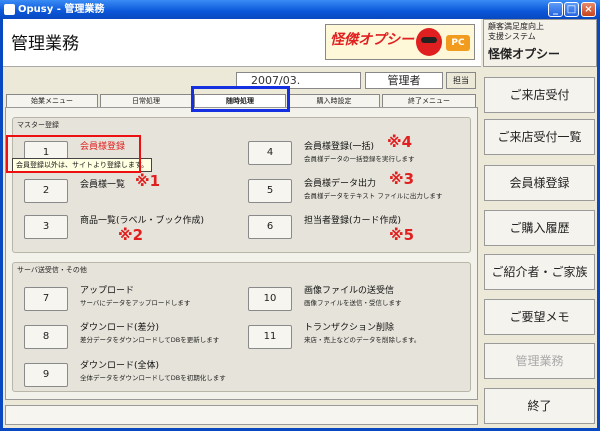 The image size is (600, 431). I want to click on download-diff-desc: 差分データをダウンロードしてDBを更新します, so click(150, 340).